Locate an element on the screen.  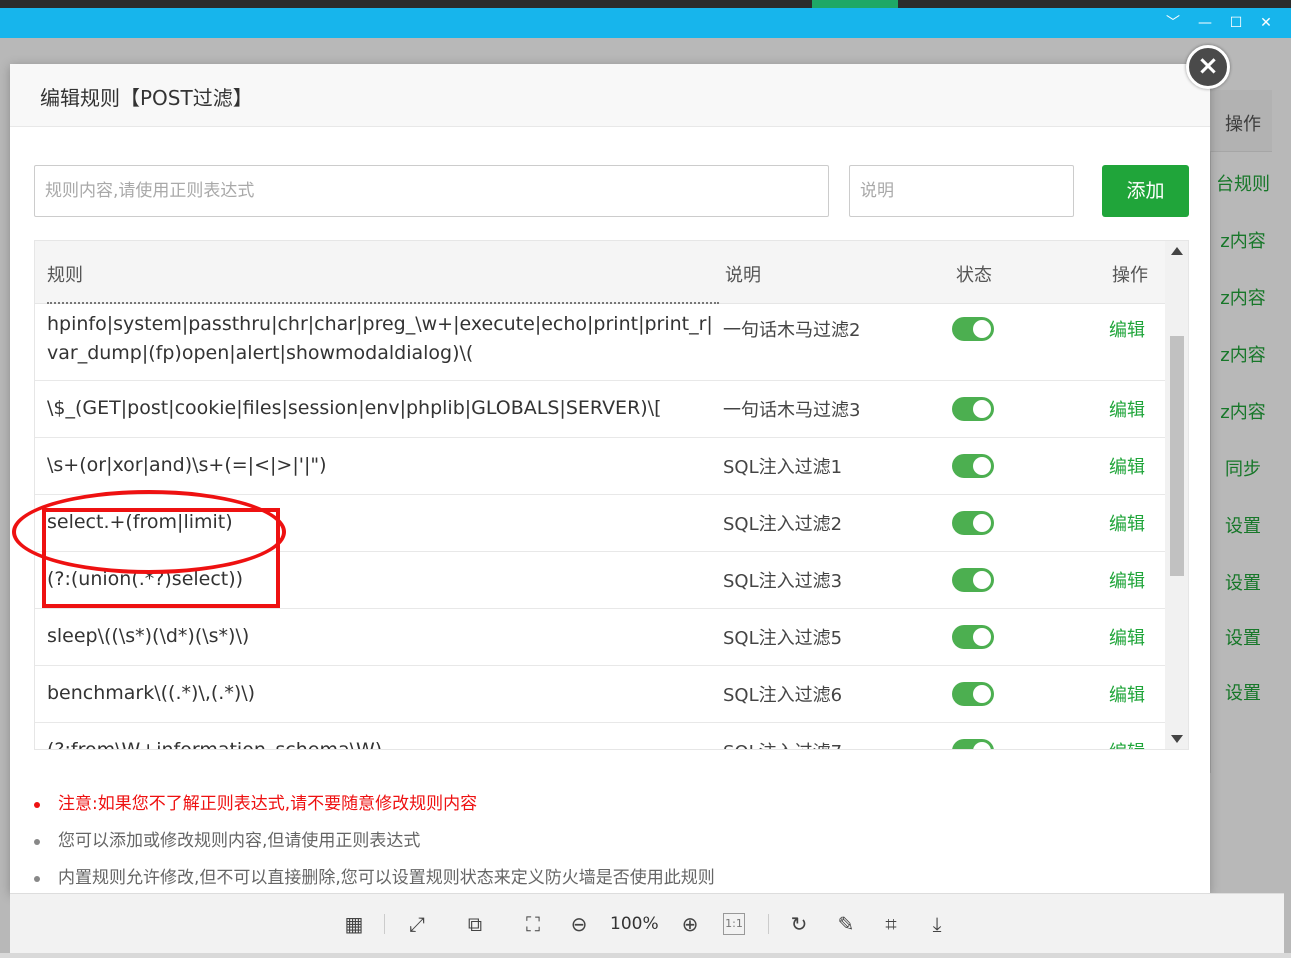
actual-size-icon: 1:1 is located at coordinates (734, 924).